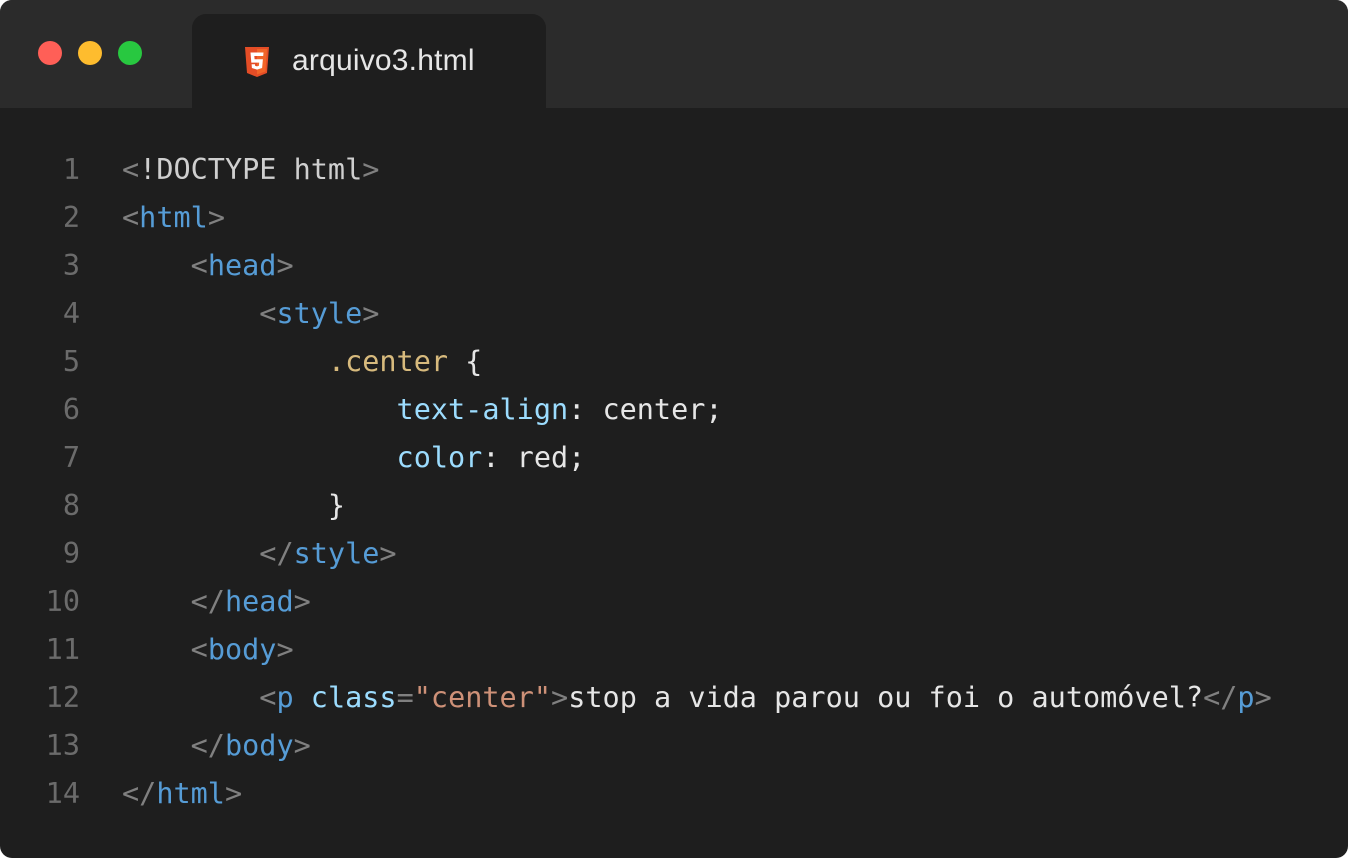 This screenshot has width=1348, height=858. Describe the element at coordinates (405, 697) in the screenshot. I see `code-token: =` at that location.